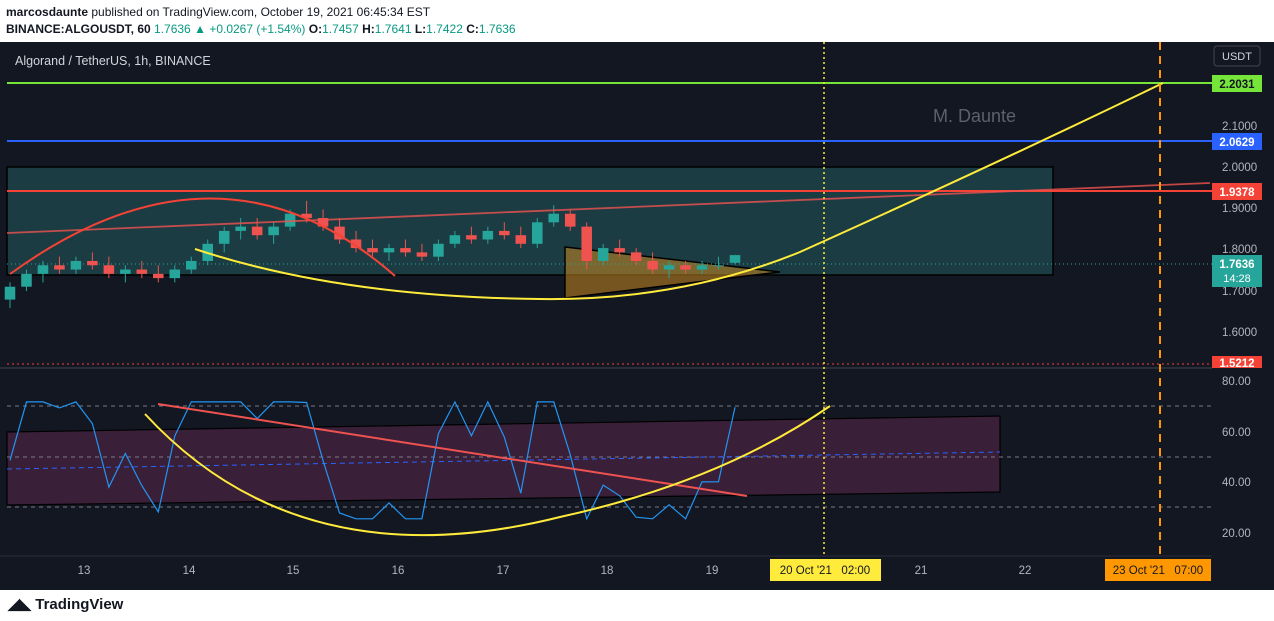 This screenshot has height=621, width=1274. What do you see at coordinates (921, 571) in the screenshot?
I see `time-tick-21: 21` at bounding box center [921, 571].